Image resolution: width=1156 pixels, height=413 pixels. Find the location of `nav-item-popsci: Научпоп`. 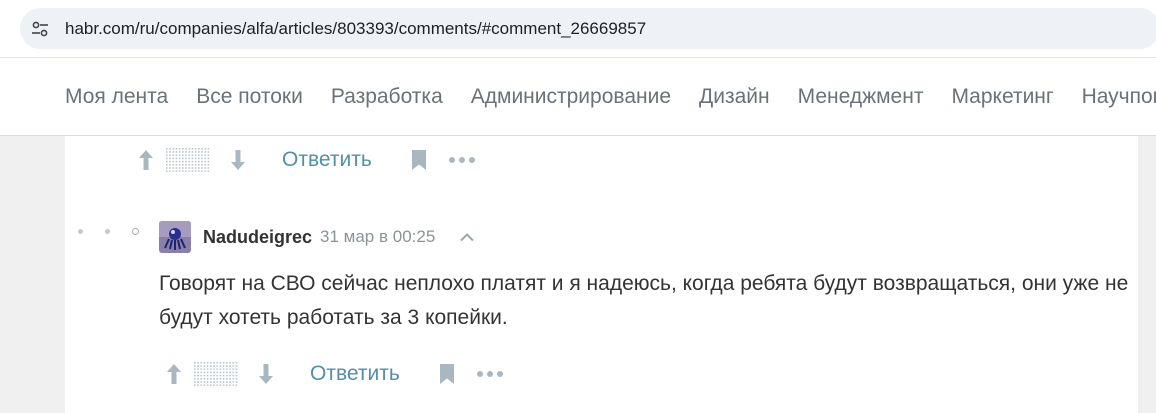

nav-item-popsci: Научпоп is located at coordinates (1119, 97).